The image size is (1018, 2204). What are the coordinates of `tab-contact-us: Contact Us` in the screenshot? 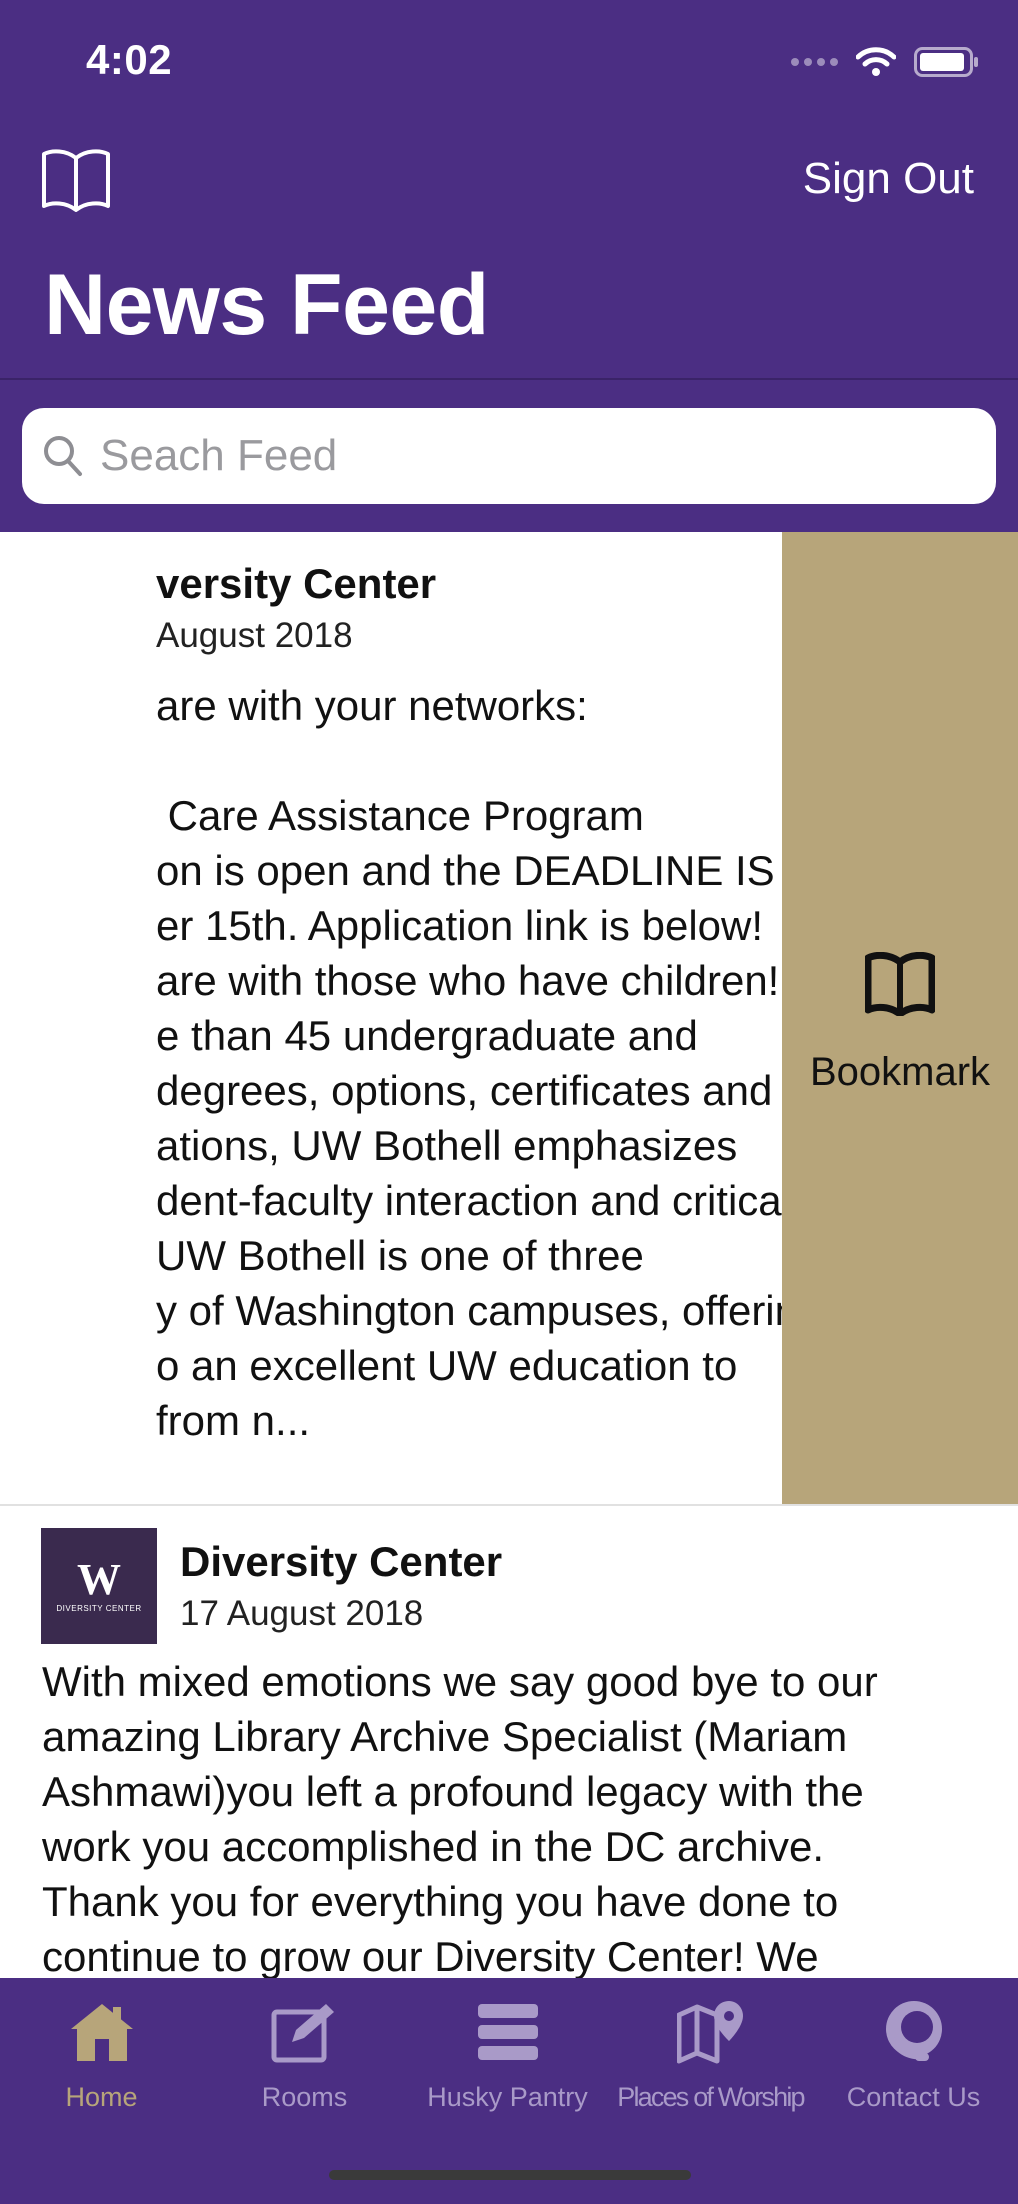 It's located at (913, 2048).